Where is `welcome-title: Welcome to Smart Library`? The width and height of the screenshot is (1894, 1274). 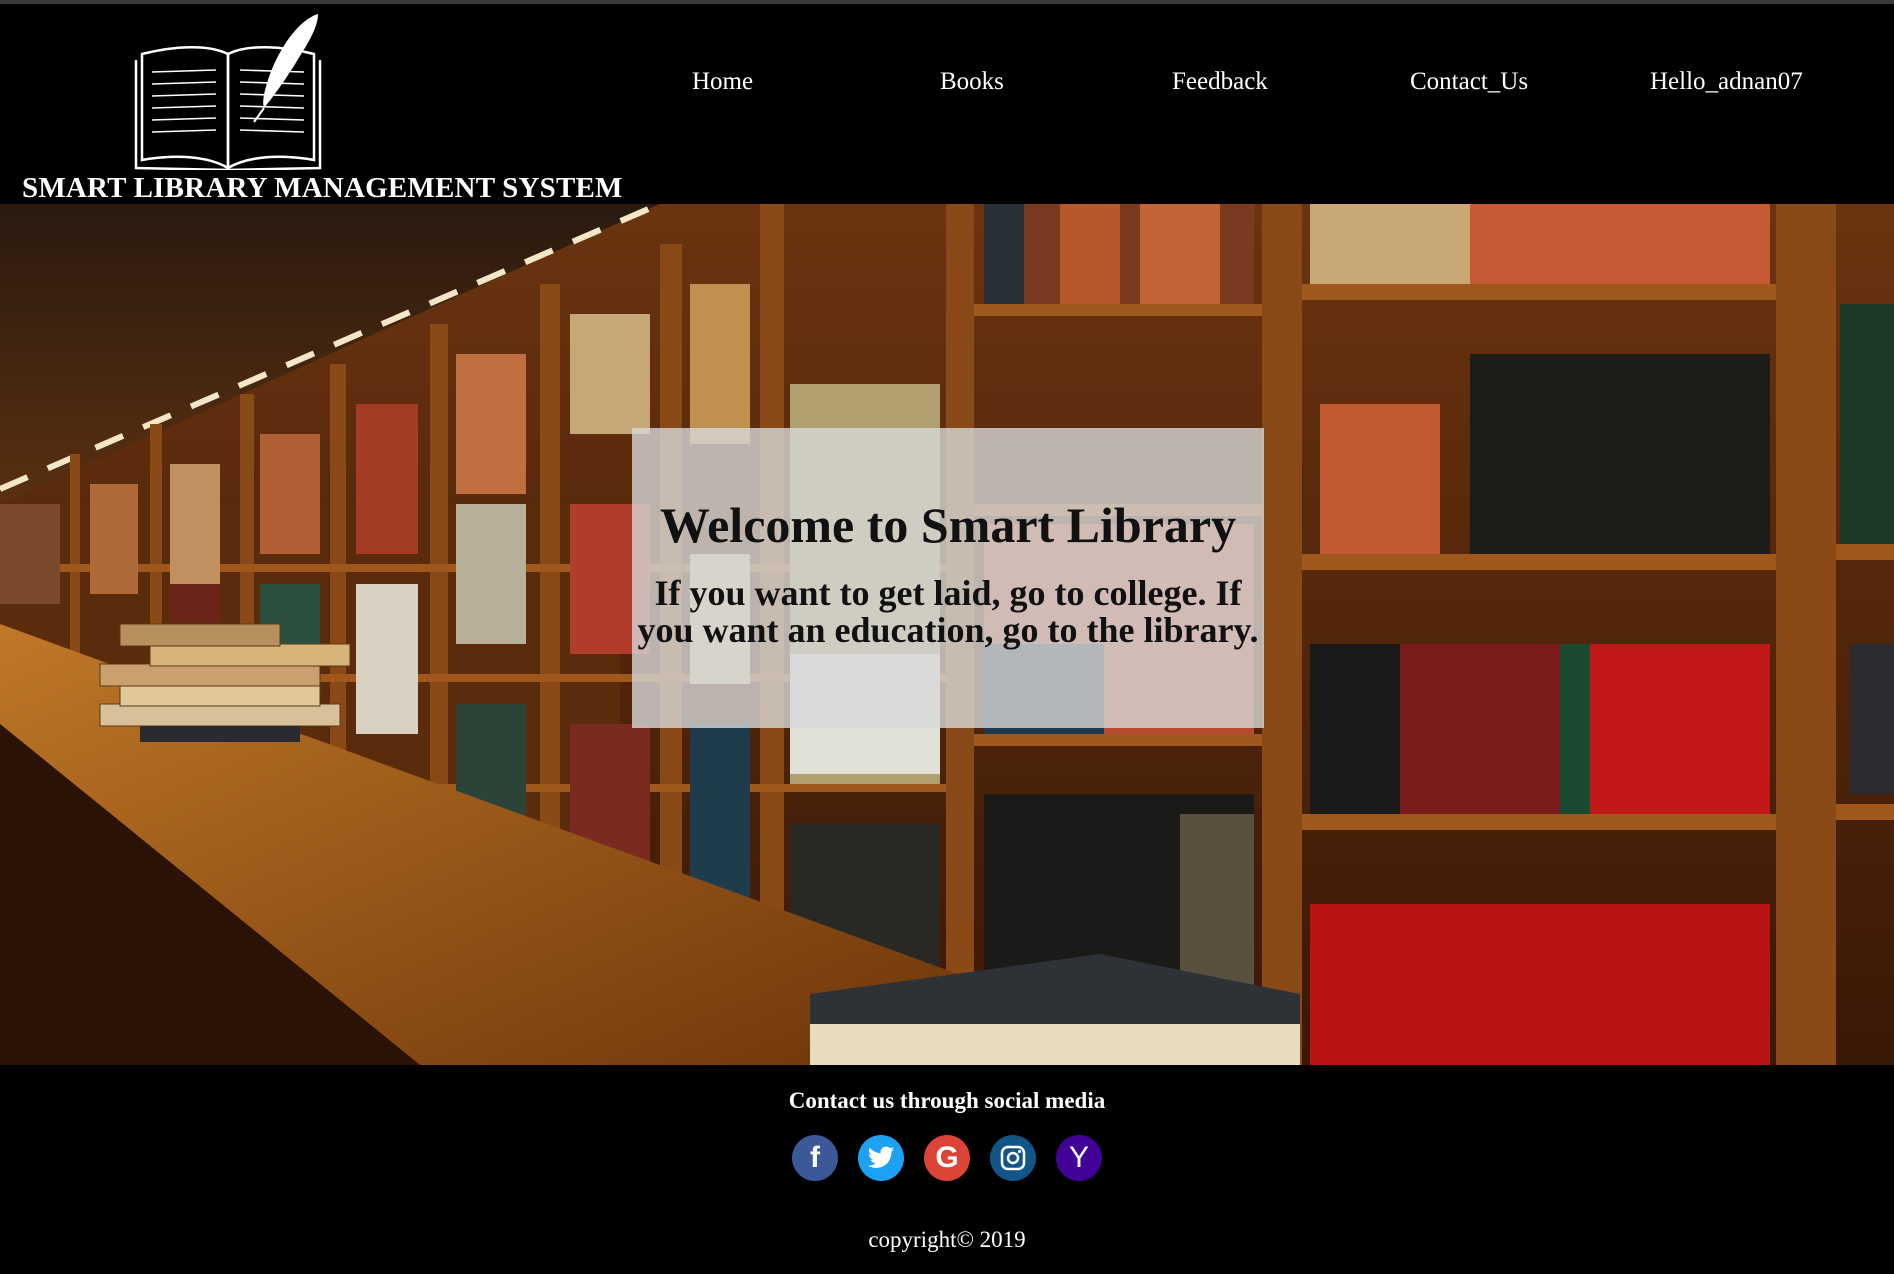
welcome-title: Welcome to Smart Library is located at coordinates (948, 525).